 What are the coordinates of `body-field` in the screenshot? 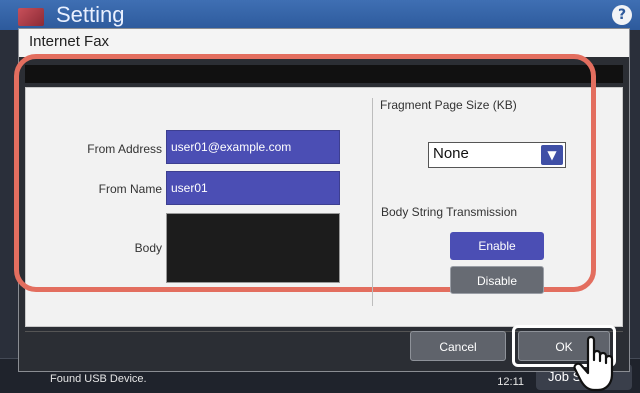 It's located at (253, 248).